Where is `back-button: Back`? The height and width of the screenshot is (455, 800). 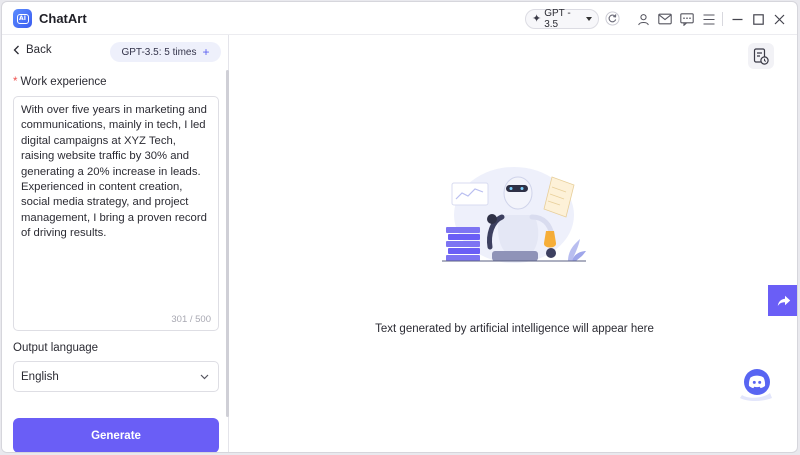
back-button: Back is located at coordinates (32, 50).